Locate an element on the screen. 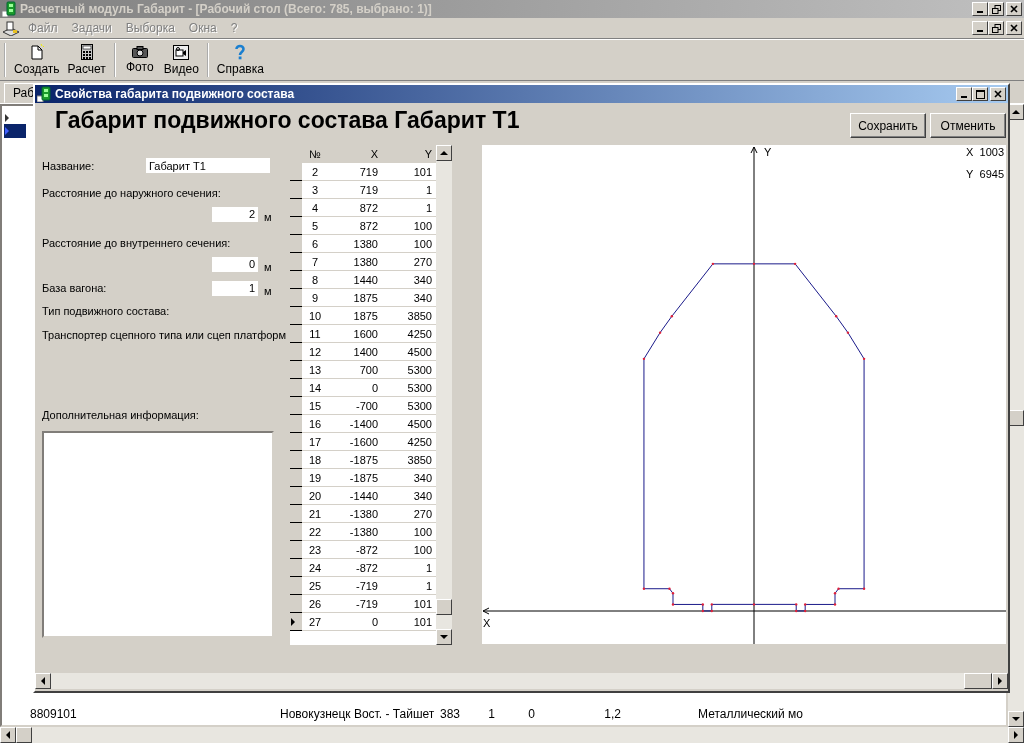 The width and height of the screenshot is (1024, 743). help-icon is located at coordinates (240, 52).